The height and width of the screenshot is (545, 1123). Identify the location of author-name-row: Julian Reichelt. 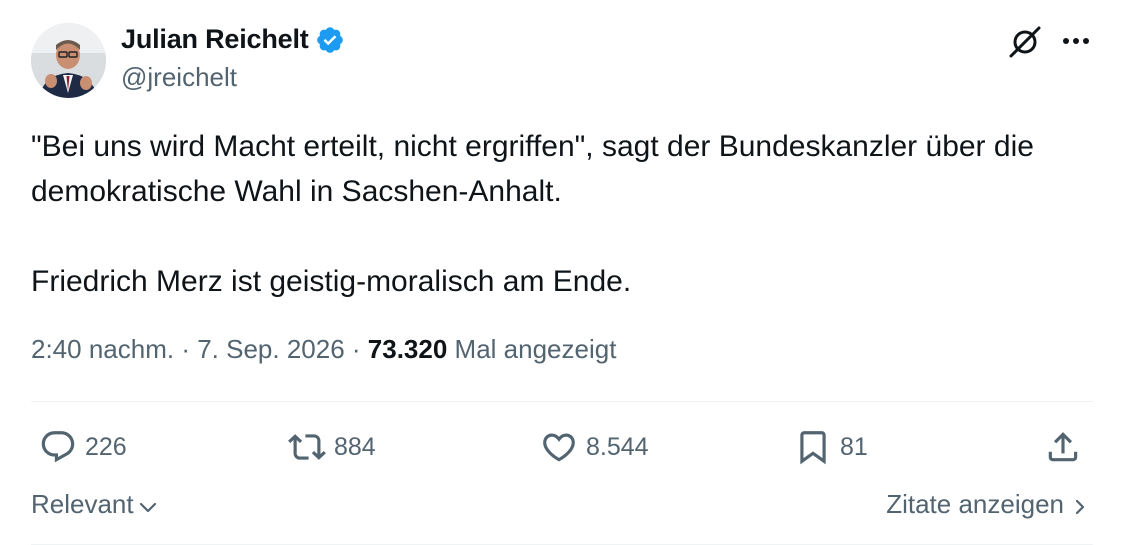
(233, 39).